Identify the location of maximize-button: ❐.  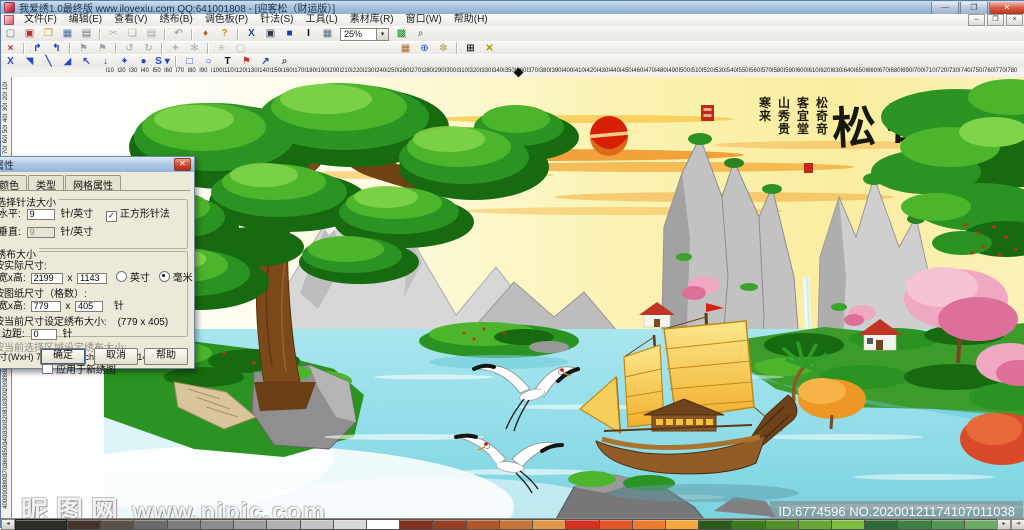
(974, 8).